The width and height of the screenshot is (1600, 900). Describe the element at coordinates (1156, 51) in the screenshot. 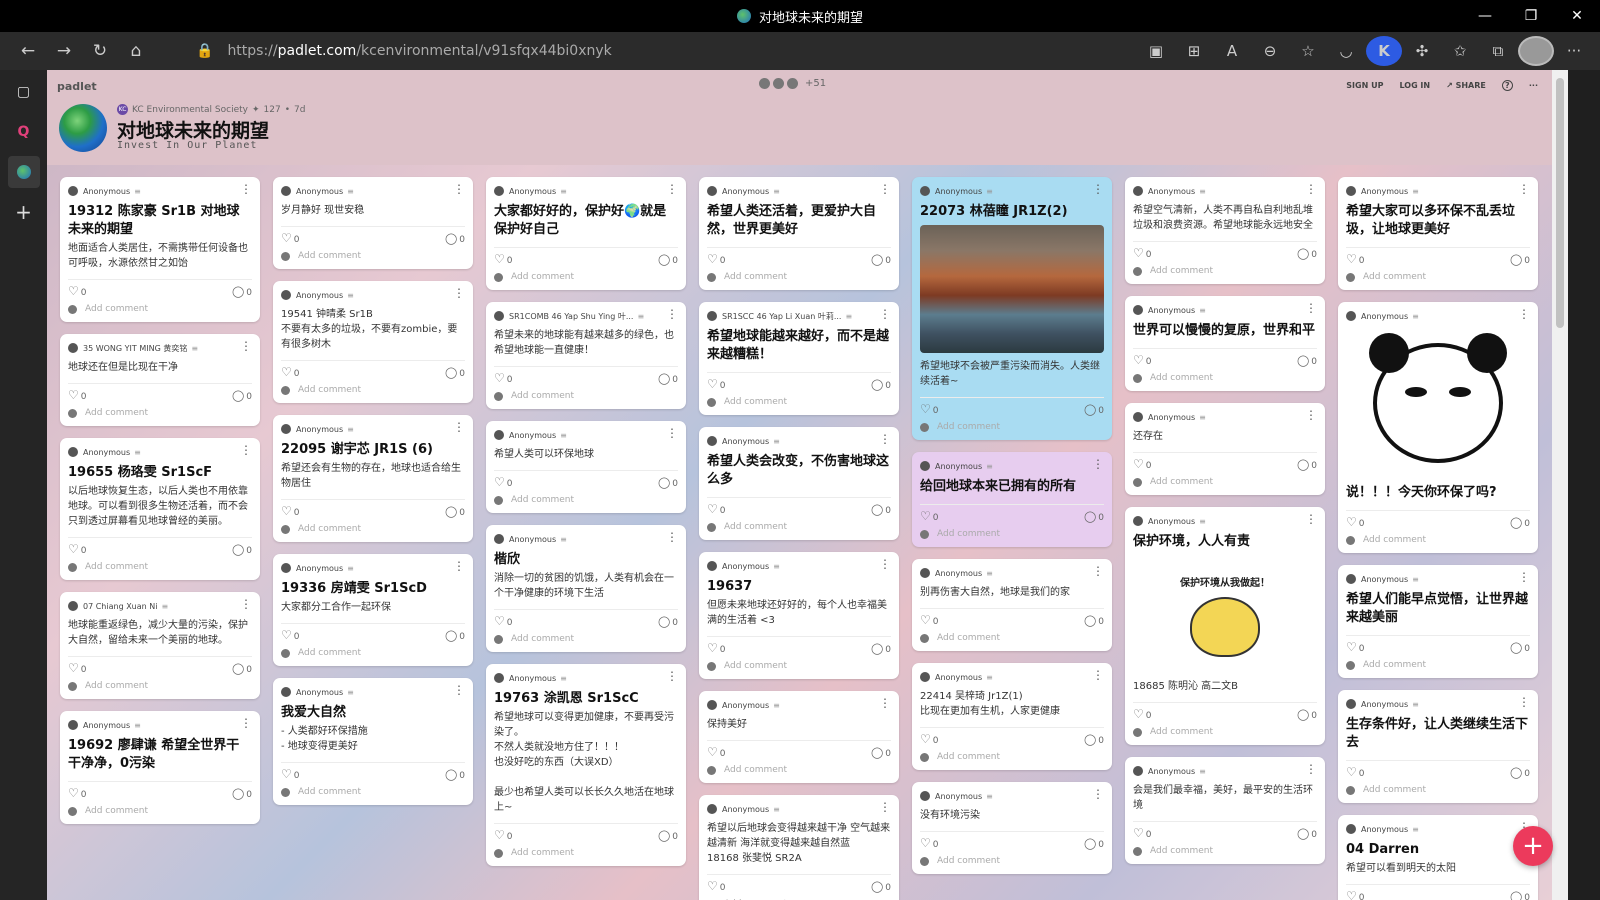

I see `tracking-icon: ▣` at that location.